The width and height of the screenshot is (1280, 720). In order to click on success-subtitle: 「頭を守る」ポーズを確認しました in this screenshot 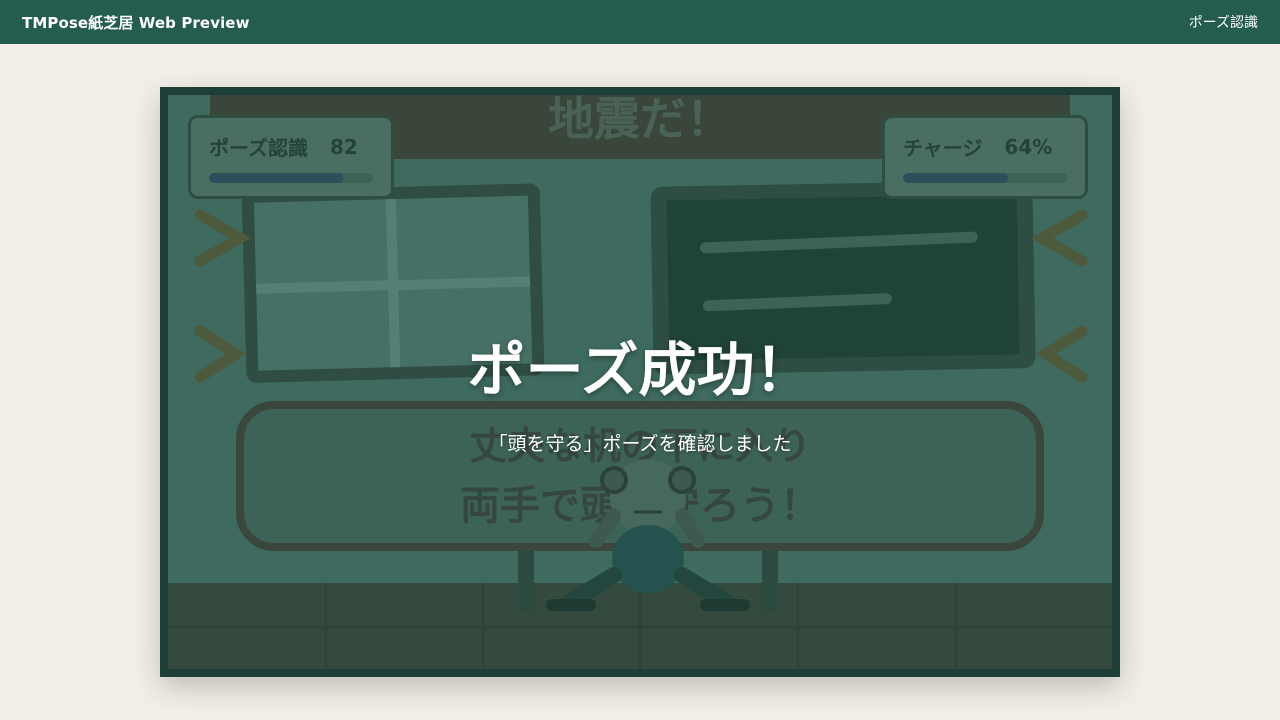, I will do `click(640, 444)`.